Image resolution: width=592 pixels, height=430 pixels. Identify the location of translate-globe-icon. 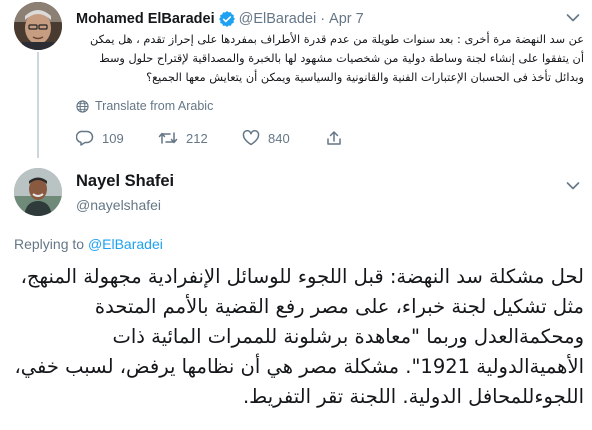
(82, 106).